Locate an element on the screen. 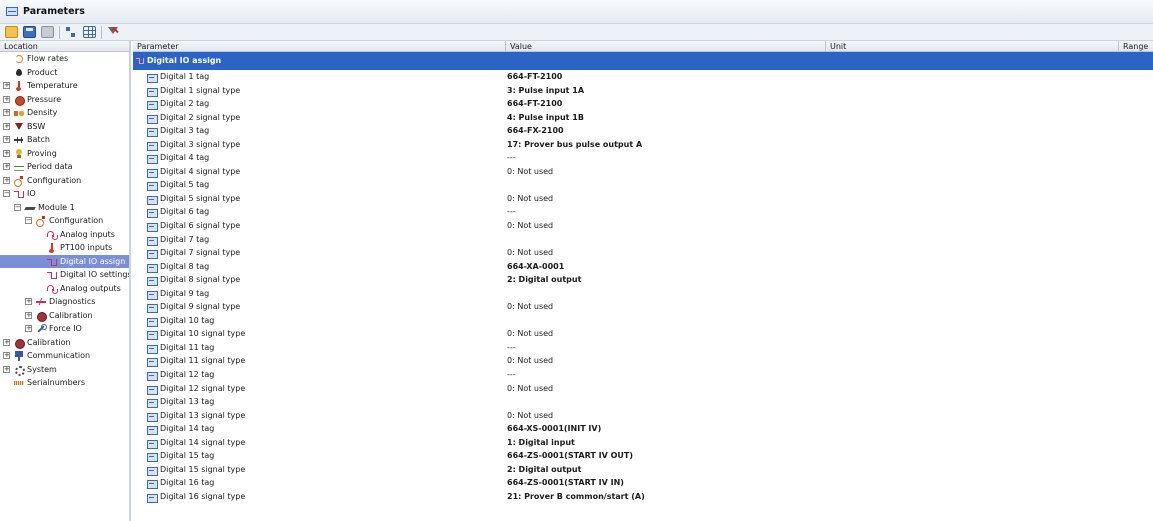  table-row: Digital 7 signal type 0: Not used is located at coordinates (643, 253).